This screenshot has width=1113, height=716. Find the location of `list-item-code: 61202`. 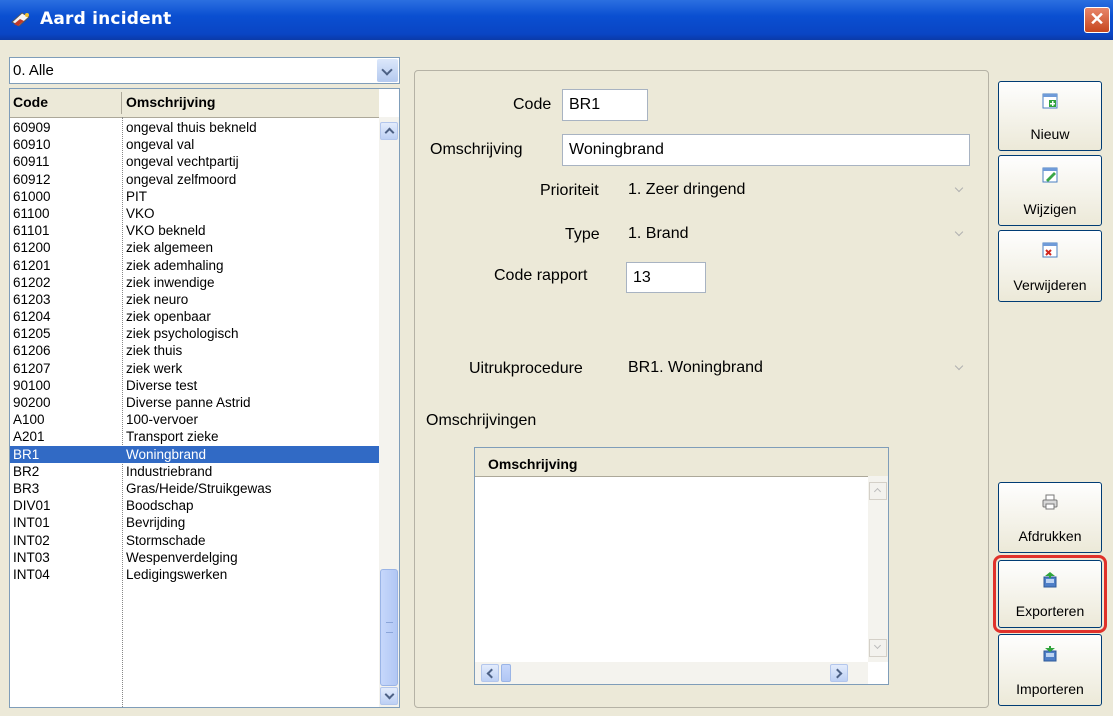

list-item-code: 61202 is located at coordinates (32, 282).